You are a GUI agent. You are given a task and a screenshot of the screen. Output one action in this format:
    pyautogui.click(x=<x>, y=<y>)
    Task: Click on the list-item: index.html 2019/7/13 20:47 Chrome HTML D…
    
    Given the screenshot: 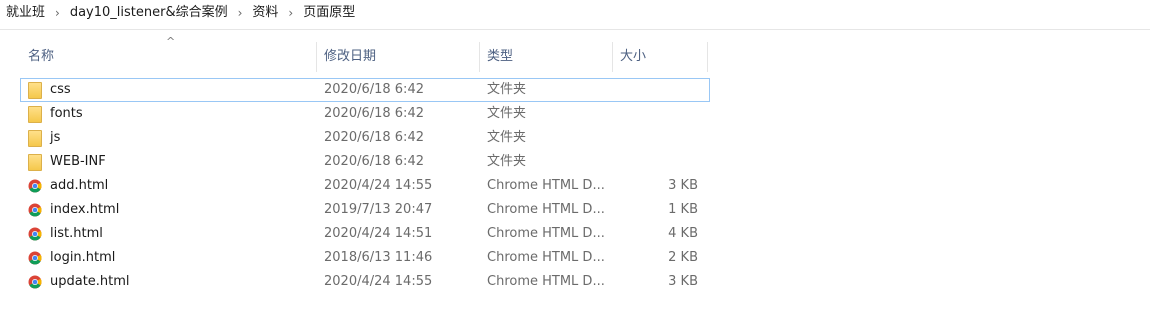 What is the action you would take?
    pyautogui.click(x=365, y=210)
    